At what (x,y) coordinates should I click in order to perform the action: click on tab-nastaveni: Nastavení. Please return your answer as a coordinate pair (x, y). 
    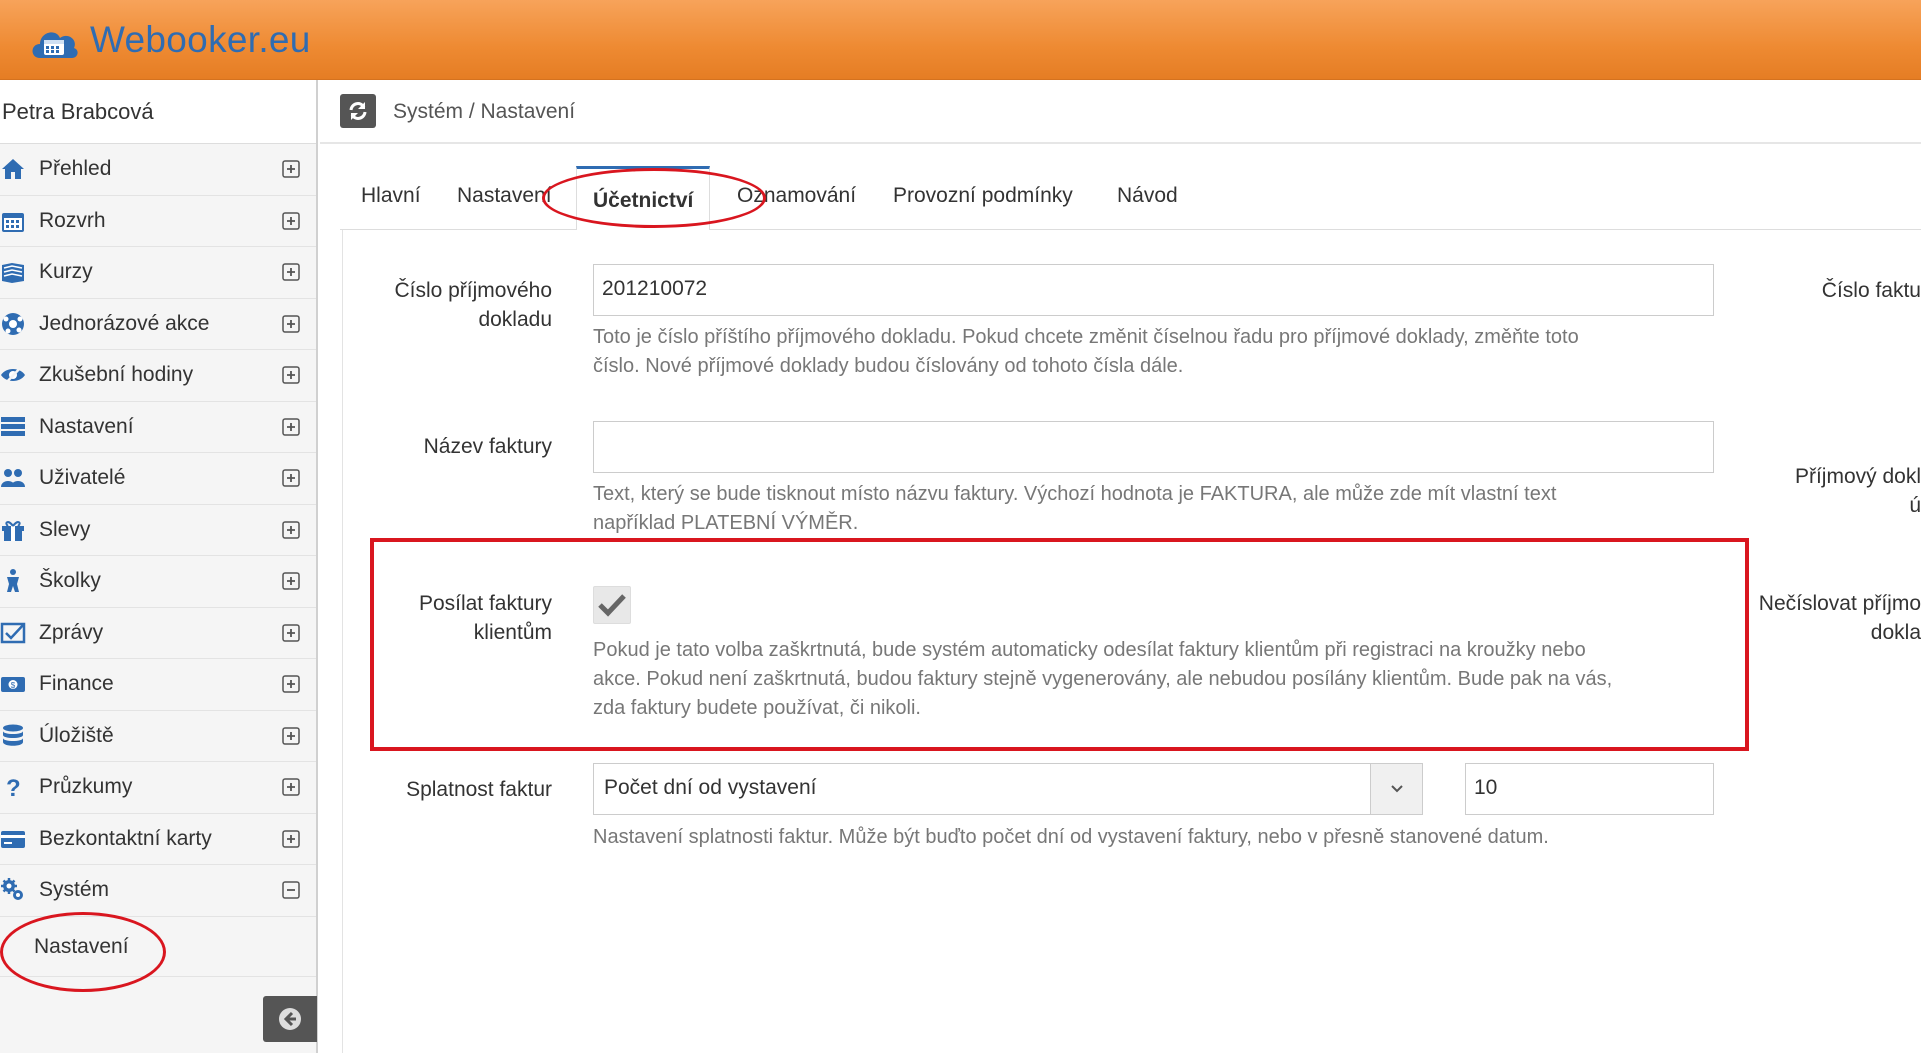
    Looking at the image, I should click on (504, 196).